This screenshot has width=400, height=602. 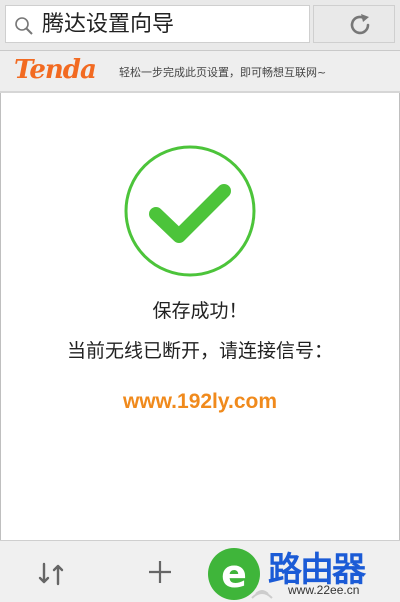 I want to click on top-bar: 腾达设置向导, so click(x=200, y=25).